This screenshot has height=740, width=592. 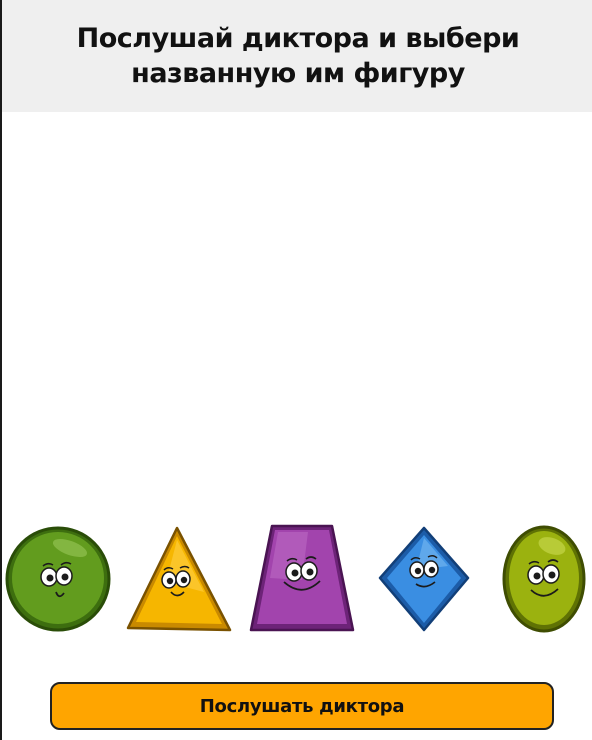 I want to click on shape-triangle, so click(x=180, y=580).